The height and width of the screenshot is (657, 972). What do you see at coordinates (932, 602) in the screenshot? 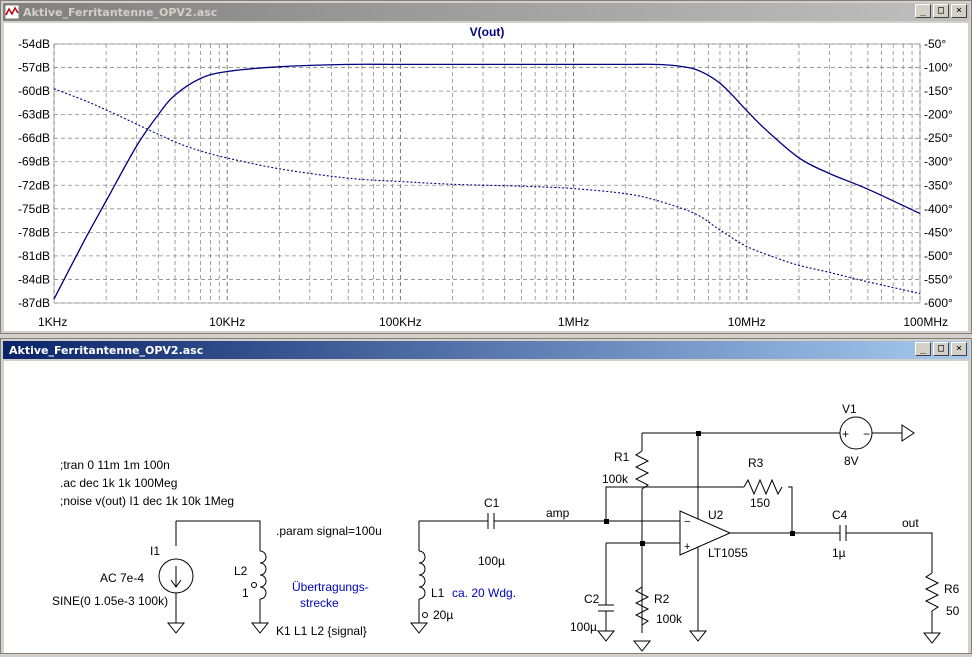
I see `resistor-r6` at bounding box center [932, 602].